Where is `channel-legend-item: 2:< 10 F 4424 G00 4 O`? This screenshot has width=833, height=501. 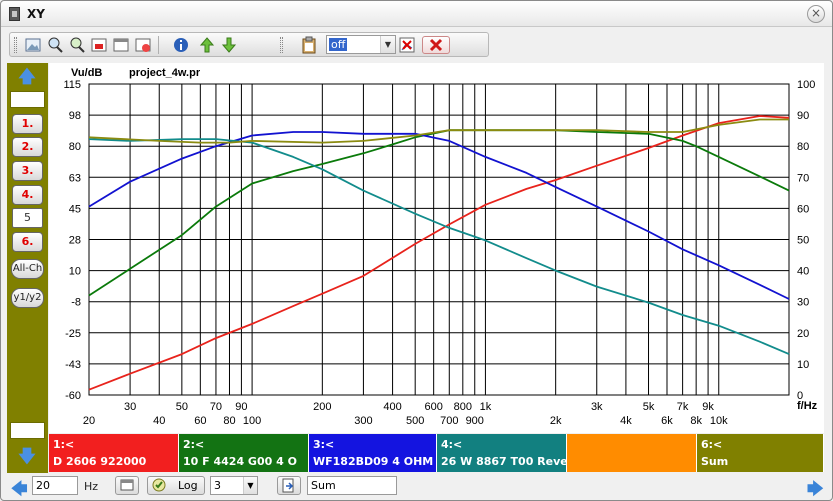
channel-legend-item: 2:< 10 F 4424 G00 4 O is located at coordinates (244, 453).